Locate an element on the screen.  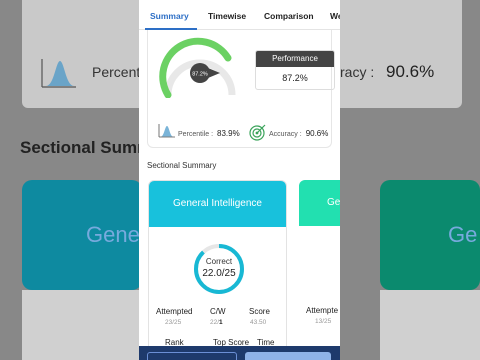
cw-wrong: 1 is located at coordinates (221, 322).